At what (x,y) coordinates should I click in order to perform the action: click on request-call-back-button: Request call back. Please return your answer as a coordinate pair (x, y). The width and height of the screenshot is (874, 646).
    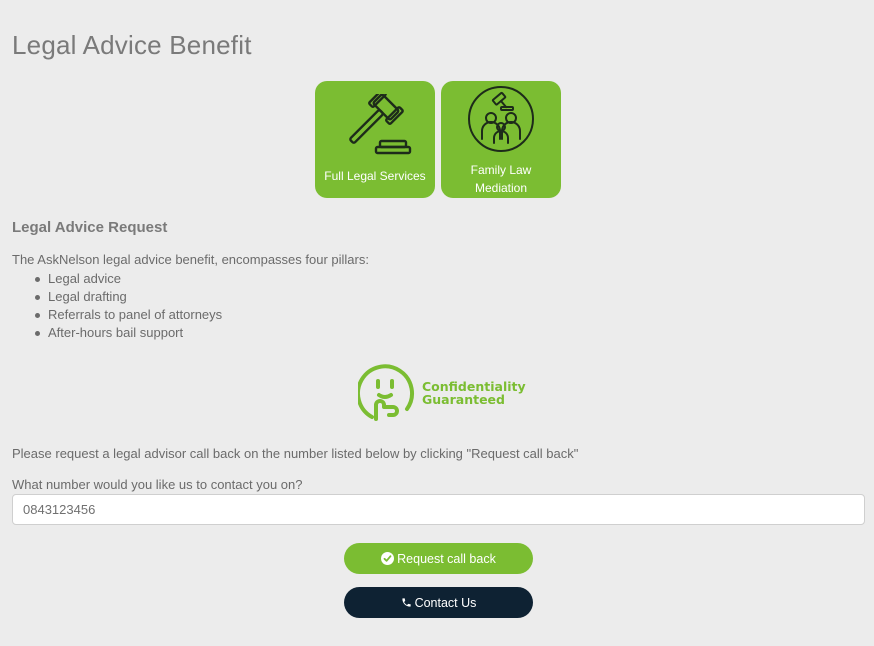
    Looking at the image, I should click on (438, 558).